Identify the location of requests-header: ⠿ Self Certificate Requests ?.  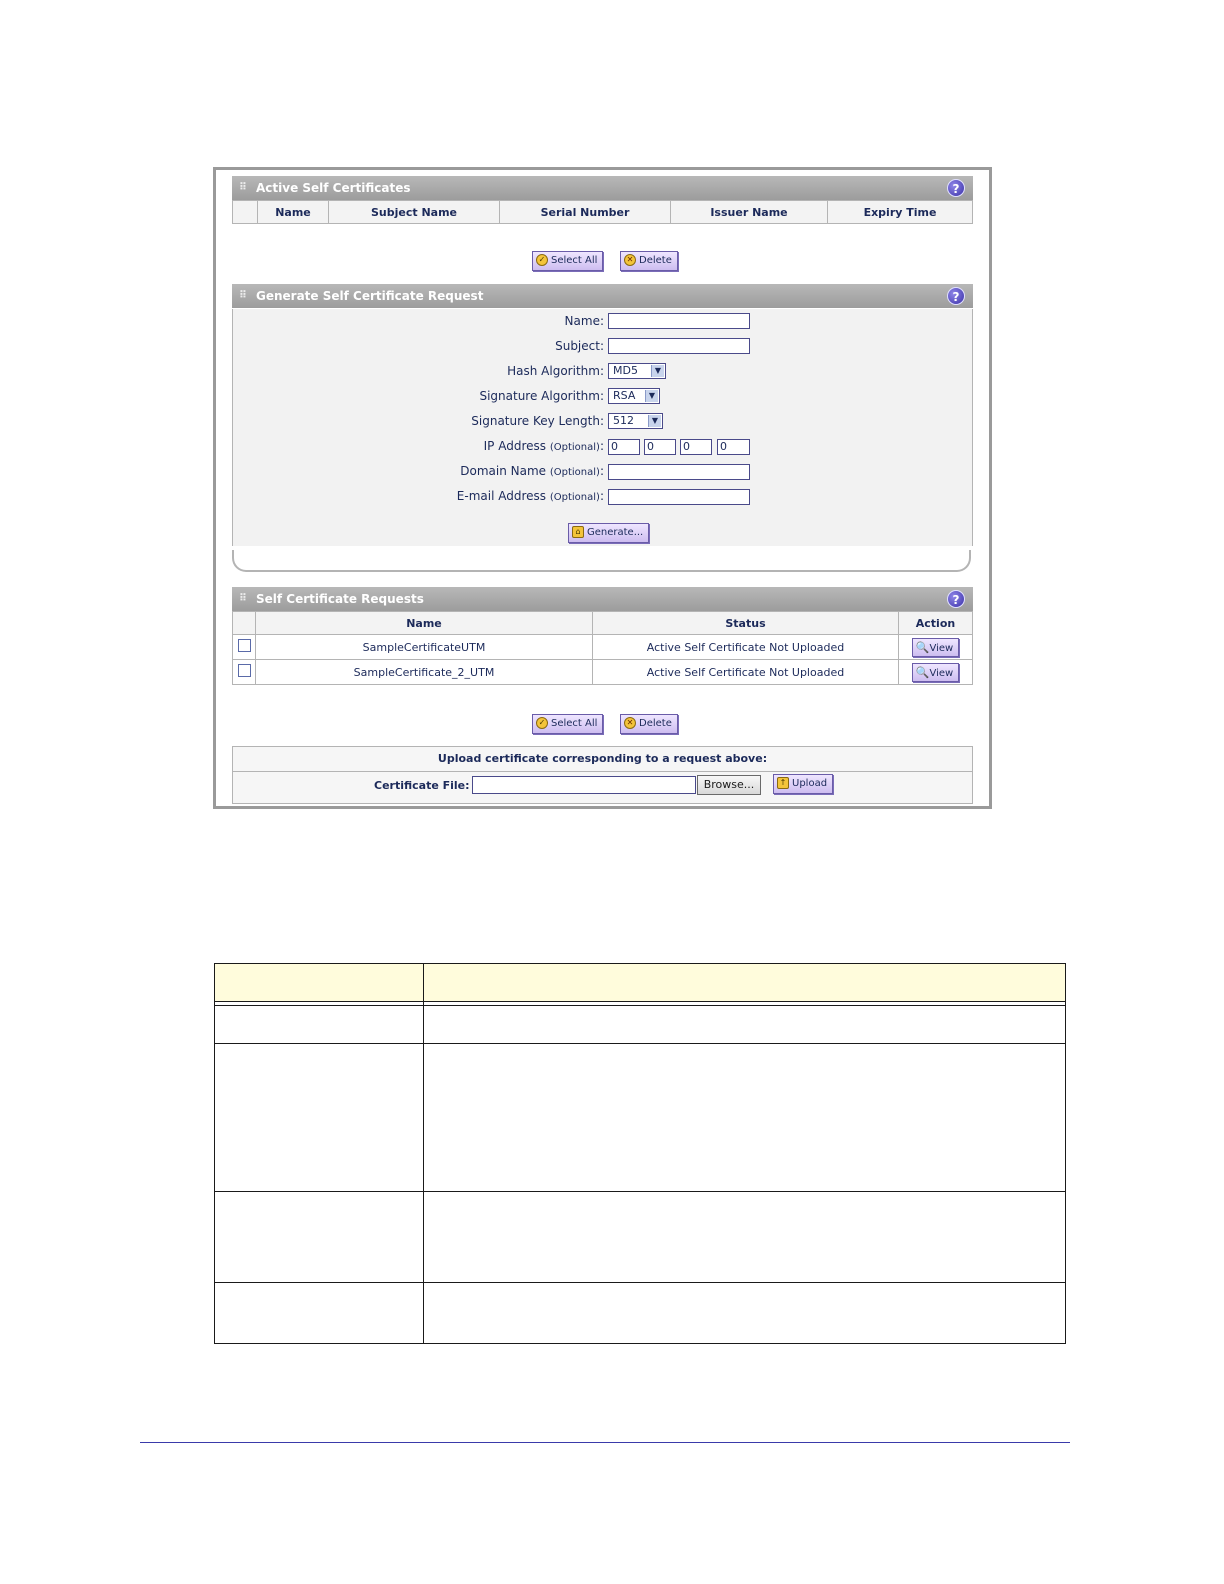
(602, 599).